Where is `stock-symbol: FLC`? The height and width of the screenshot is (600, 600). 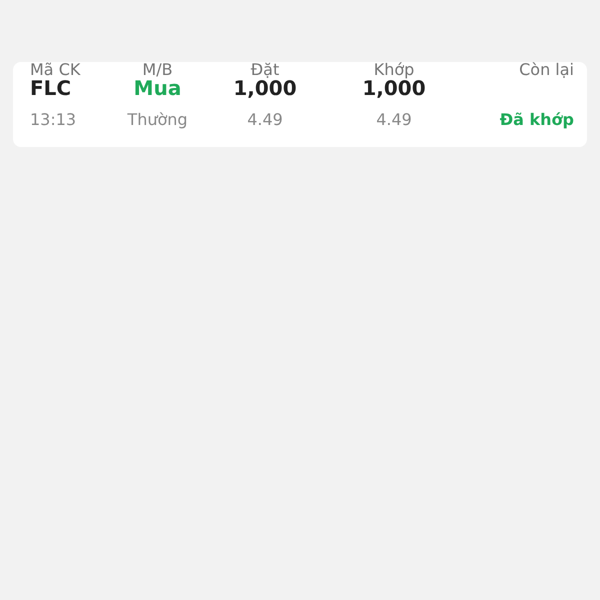
stock-symbol: FLC is located at coordinates (51, 88).